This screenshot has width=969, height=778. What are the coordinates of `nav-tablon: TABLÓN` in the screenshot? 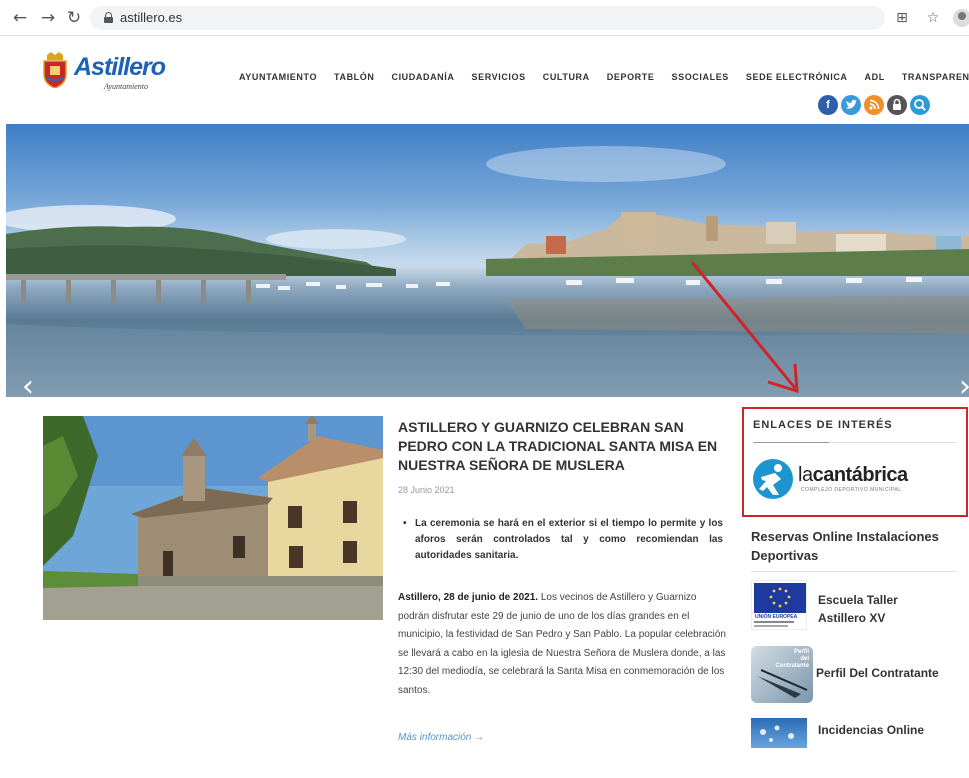 It's located at (354, 77).